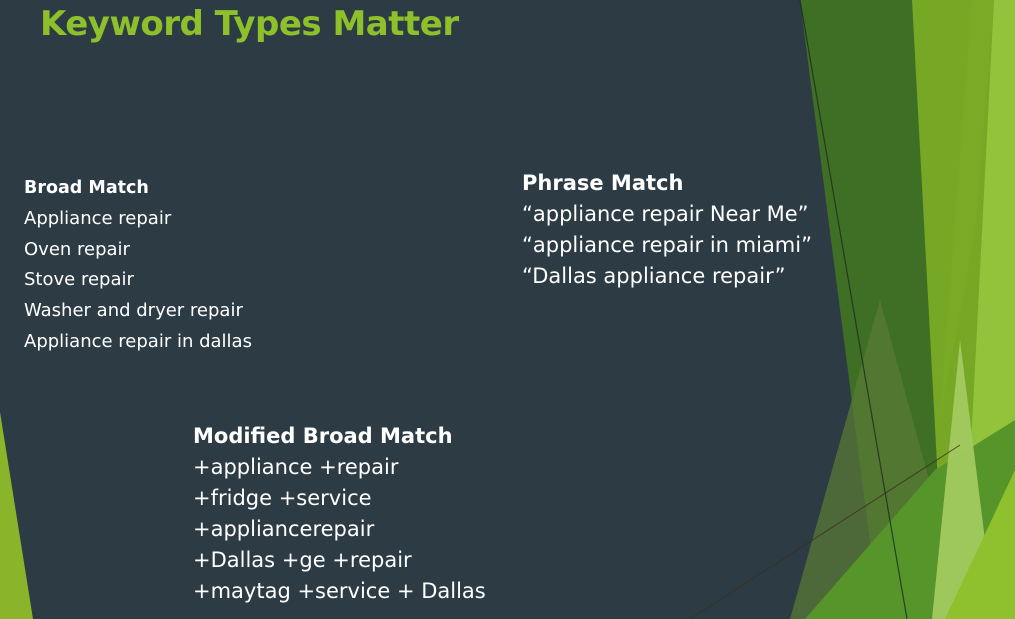 The width and height of the screenshot is (1015, 619). What do you see at coordinates (77, 249) in the screenshot?
I see `broad-match-item: Oven repair` at bounding box center [77, 249].